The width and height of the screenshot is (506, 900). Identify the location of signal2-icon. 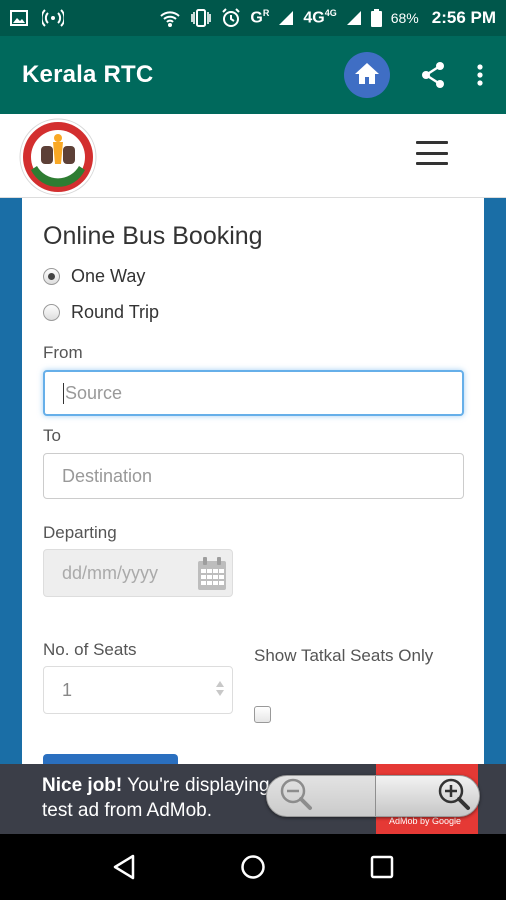
(354, 18).